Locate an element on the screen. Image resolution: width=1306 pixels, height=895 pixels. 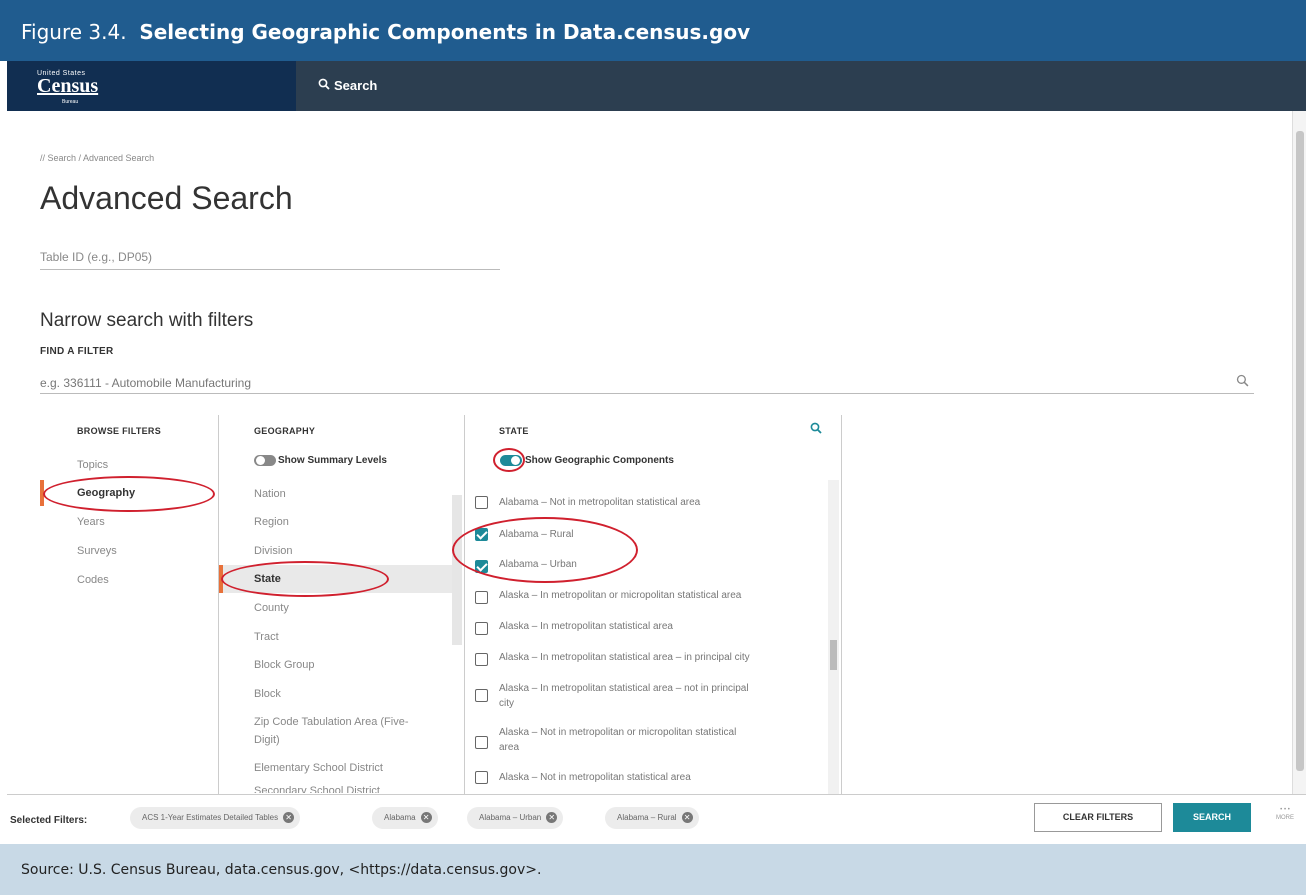
geo-item-division: Division is located at coordinates (273, 551).